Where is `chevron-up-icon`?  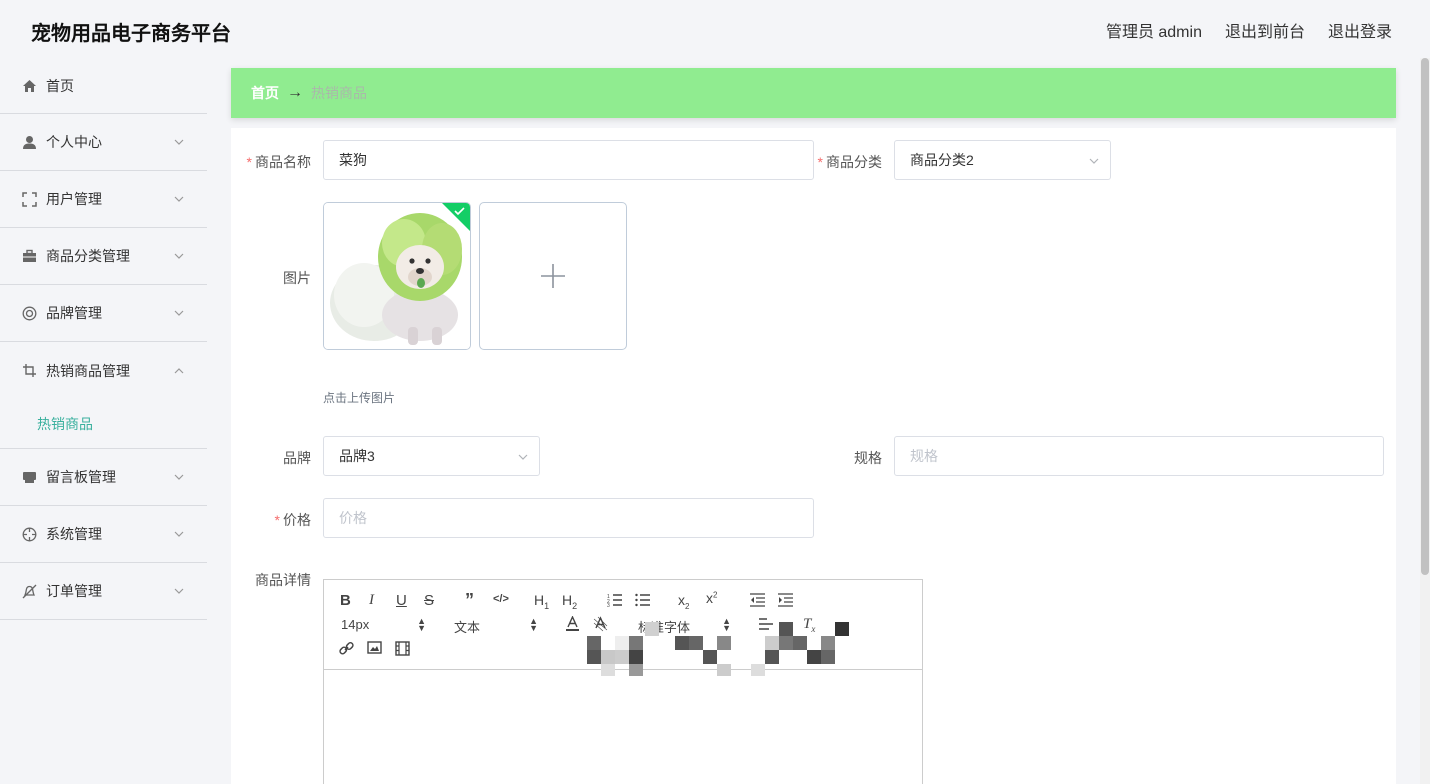 chevron-up-icon is located at coordinates (179, 370).